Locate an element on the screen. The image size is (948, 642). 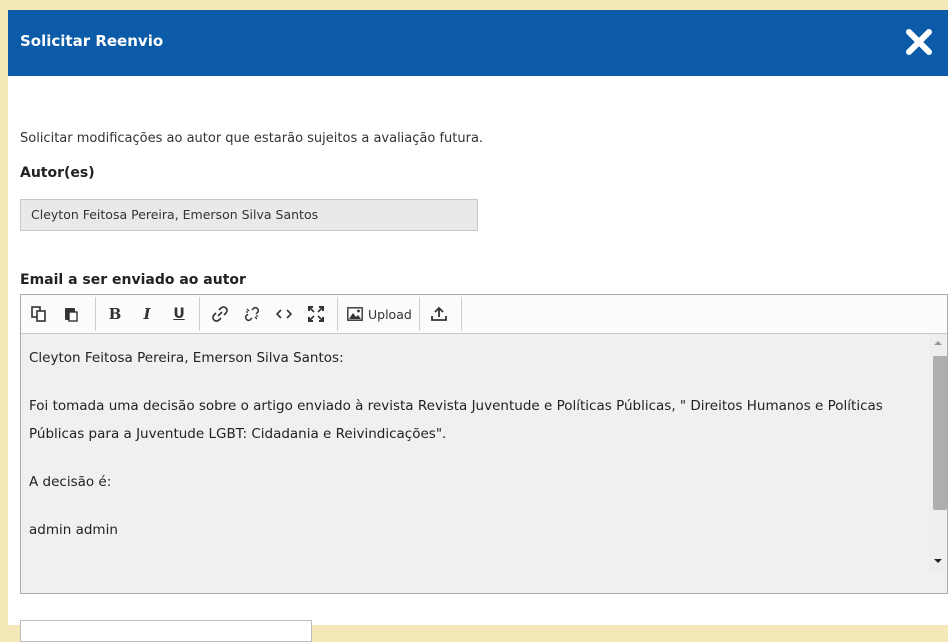
paste-icon is located at coordinates (71, 315).